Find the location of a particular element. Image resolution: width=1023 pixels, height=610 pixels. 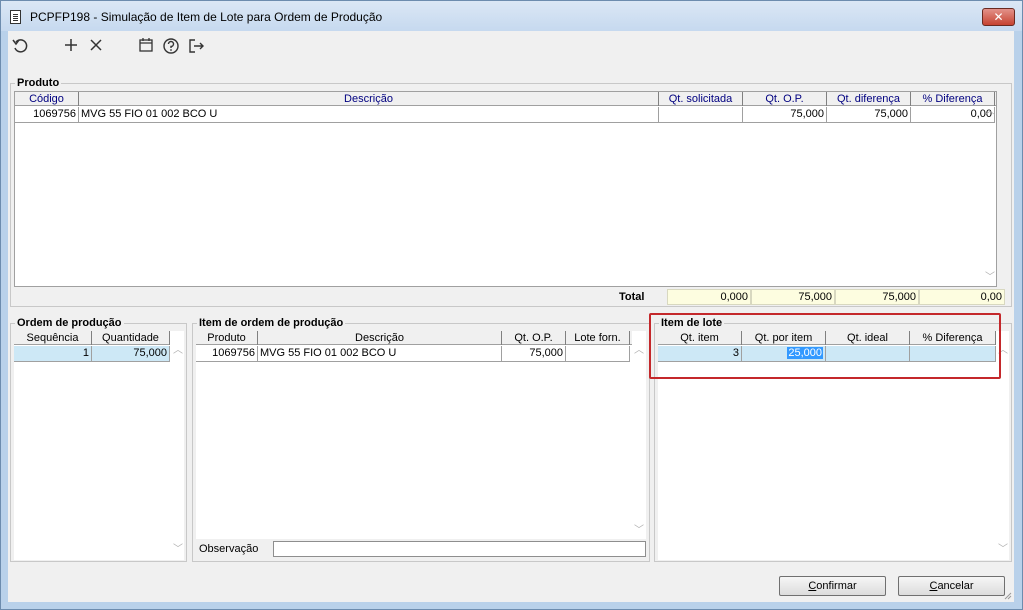

observacao-input is located at coordinates (459, 549).